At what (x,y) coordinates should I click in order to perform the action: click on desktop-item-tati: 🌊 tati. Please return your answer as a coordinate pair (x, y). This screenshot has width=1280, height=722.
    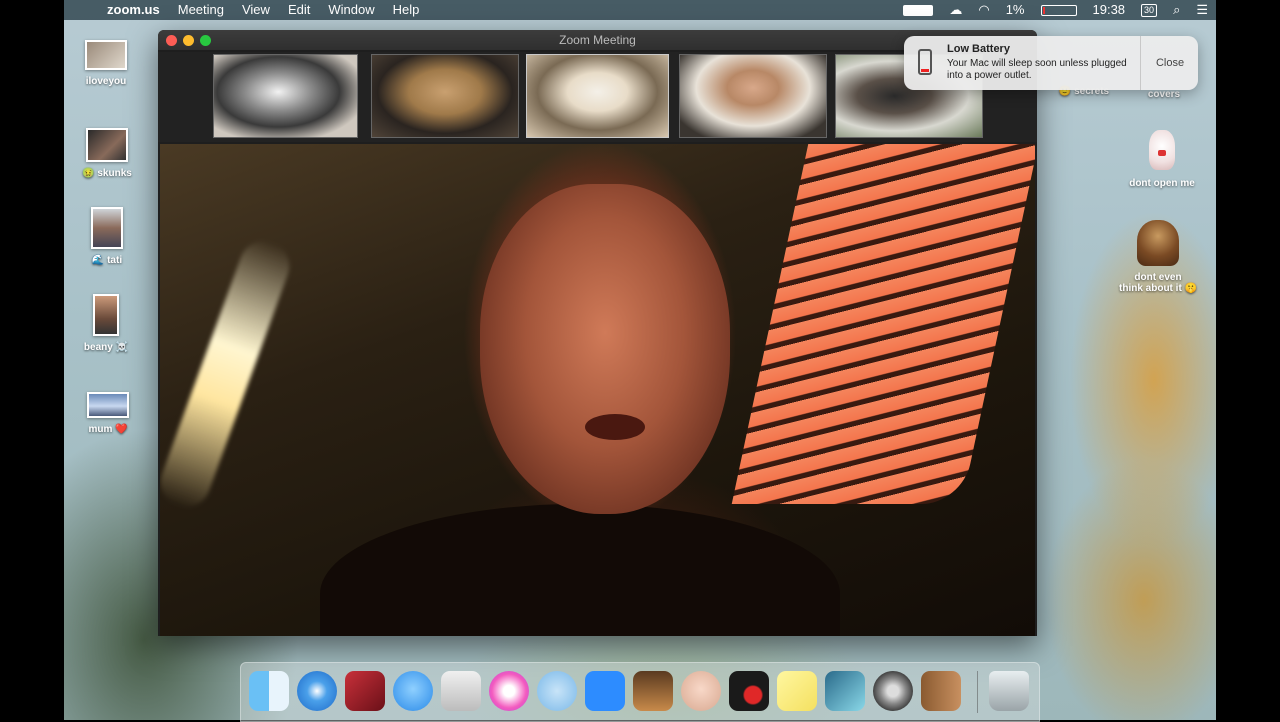
    Looking at the image, I should click on (107, 236).